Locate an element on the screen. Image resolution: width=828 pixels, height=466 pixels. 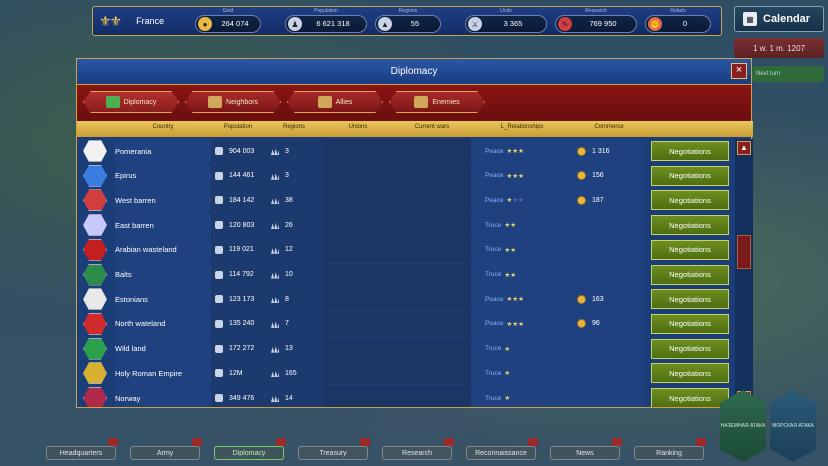
calendar-button: ▦ Calendar is located at coordinates (779, 19).